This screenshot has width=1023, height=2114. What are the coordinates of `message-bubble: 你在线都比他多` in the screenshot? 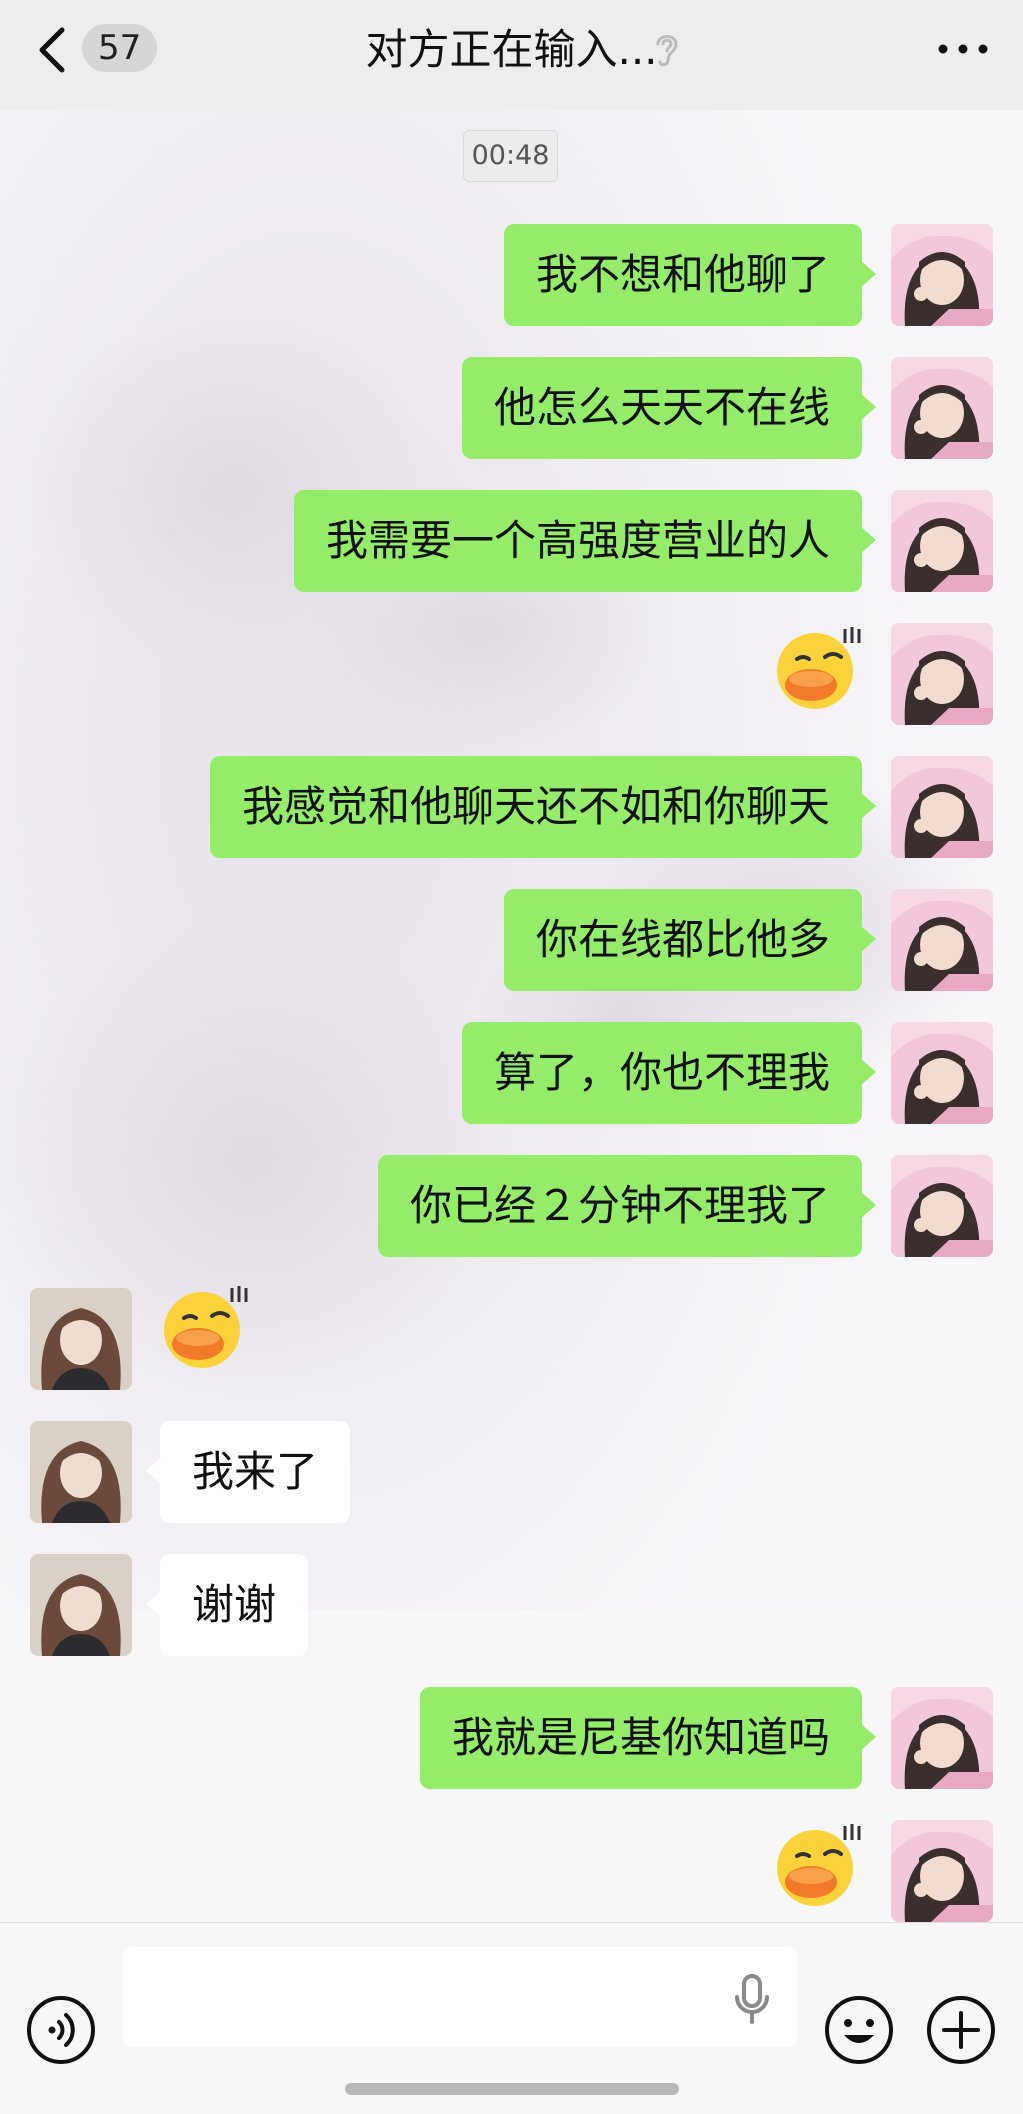 It's located at (690, 940).